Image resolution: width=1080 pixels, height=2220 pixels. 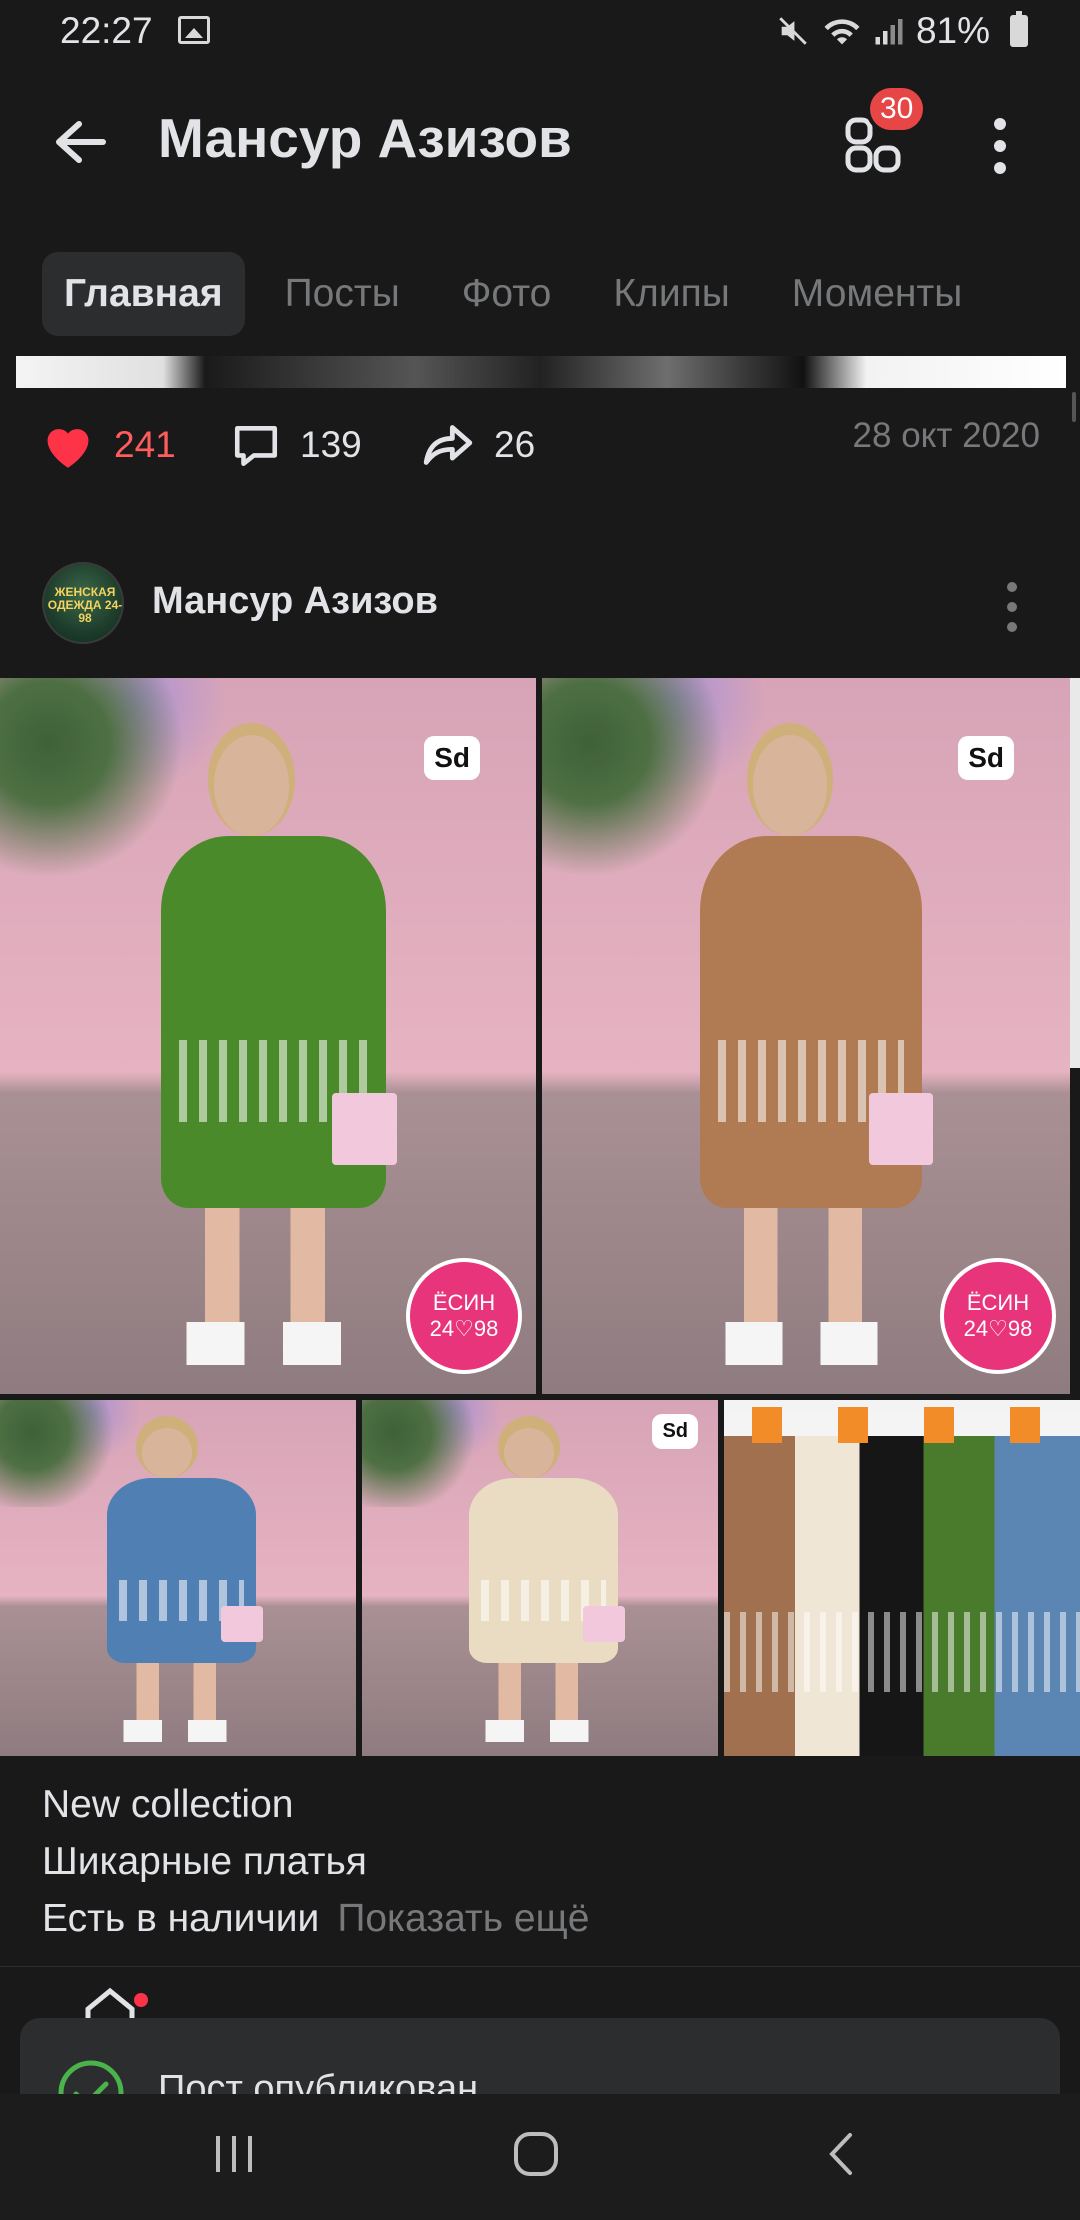 I want to click on system-navigation, so click(x=540, y=2157).